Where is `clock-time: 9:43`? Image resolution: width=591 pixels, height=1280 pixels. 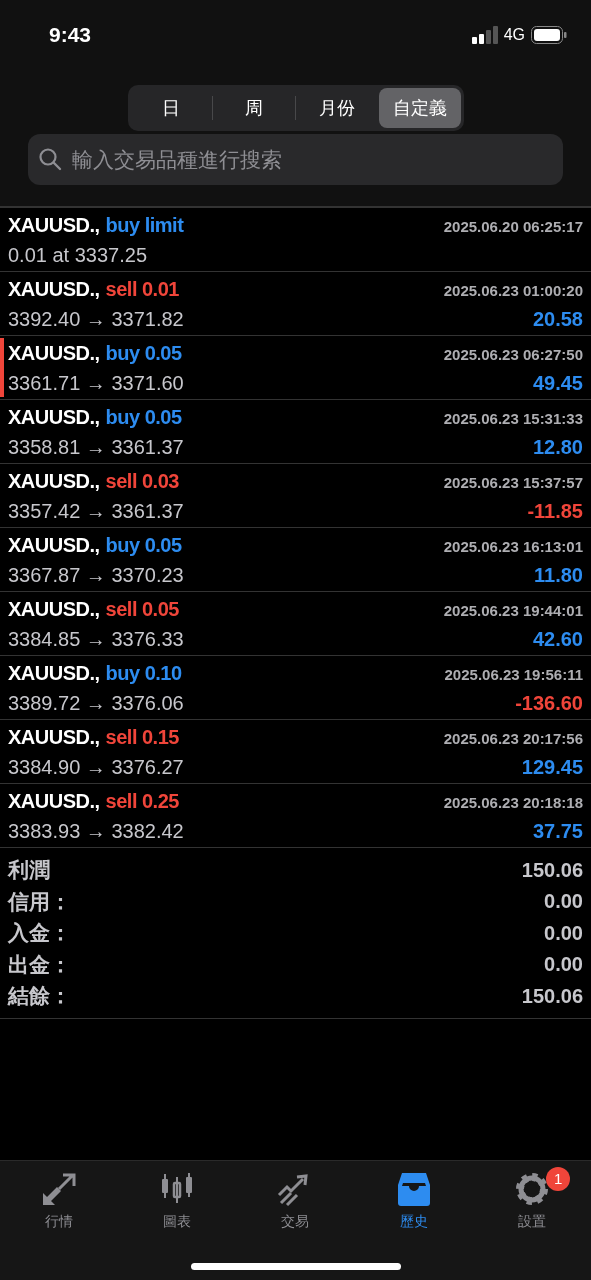 clock-time: 9:43 is located at coordinates (70, 35).